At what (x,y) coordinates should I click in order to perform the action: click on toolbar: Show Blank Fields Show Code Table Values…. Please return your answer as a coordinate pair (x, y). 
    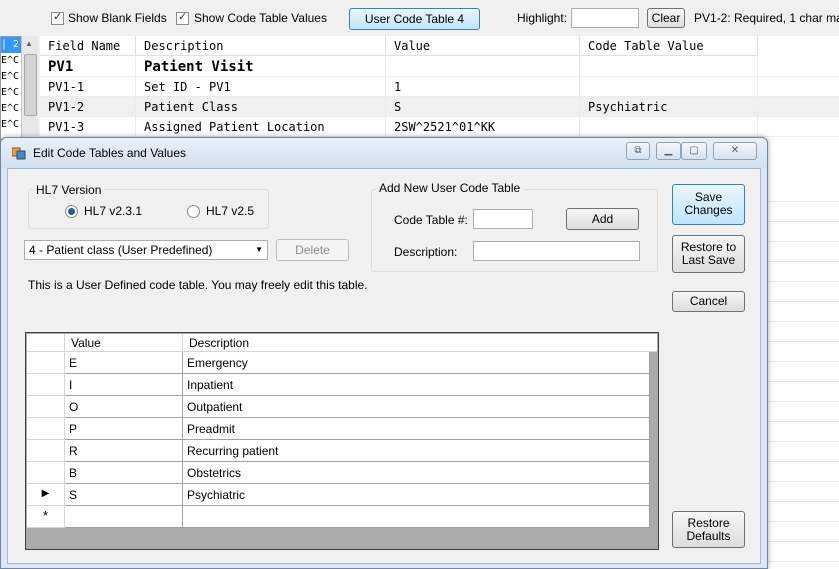
    Looking at the image, I should click on (439, 18).